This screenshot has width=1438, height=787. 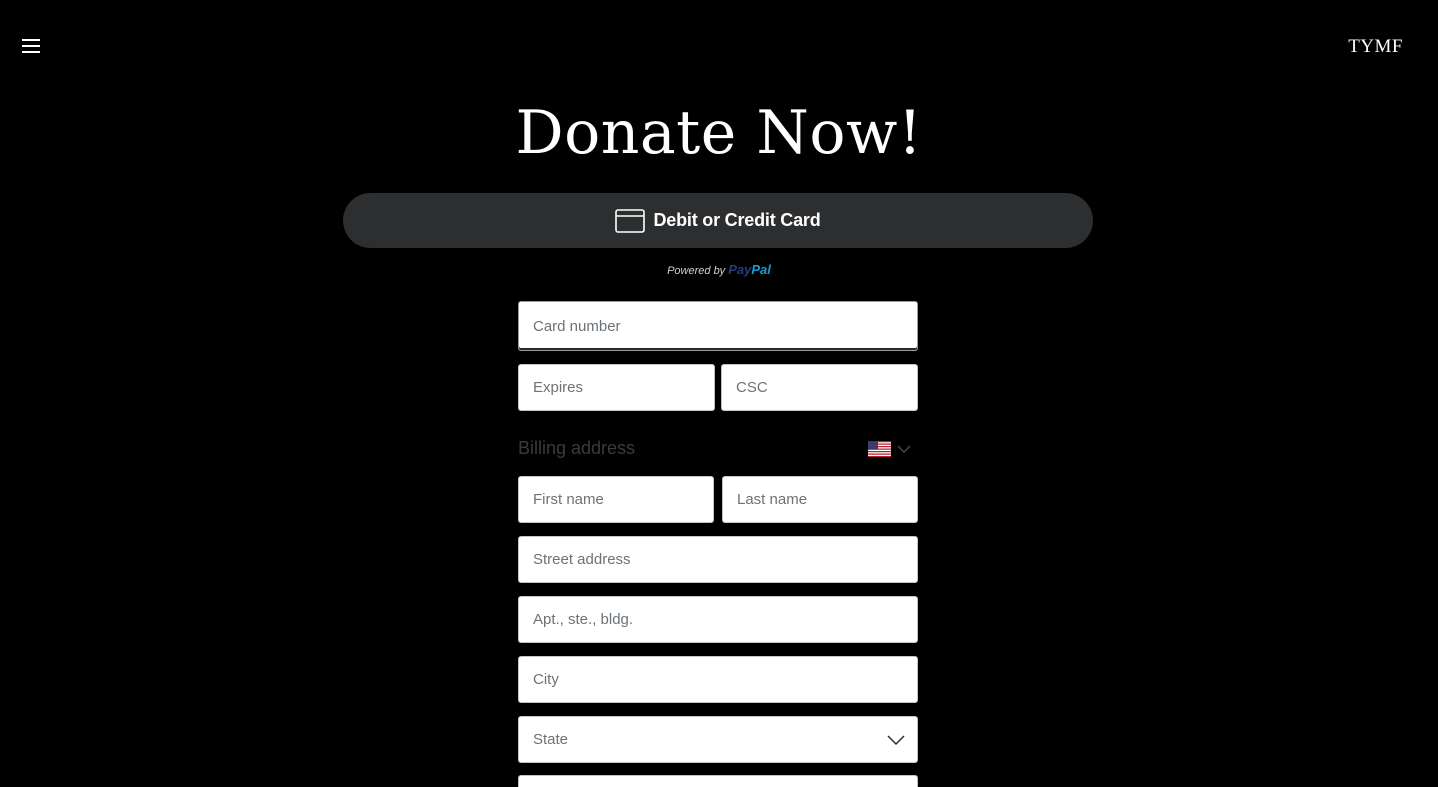 I want to click on card-number-field: Card number, so click(x=718, y=326).